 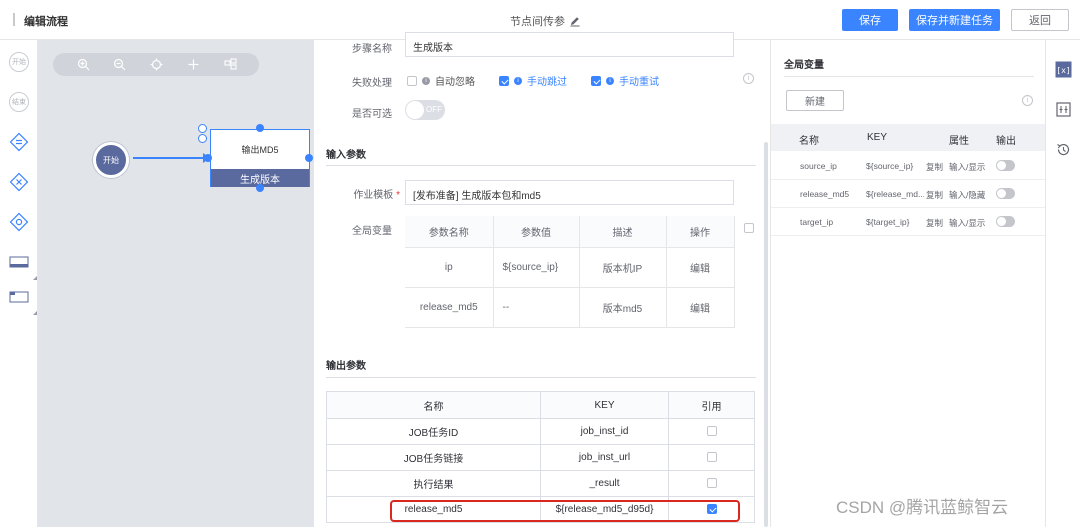 What do you see at coordinates (119, 64) in the screenshot?
I see `zoom-out-icon` at bounding box center [119, 64].